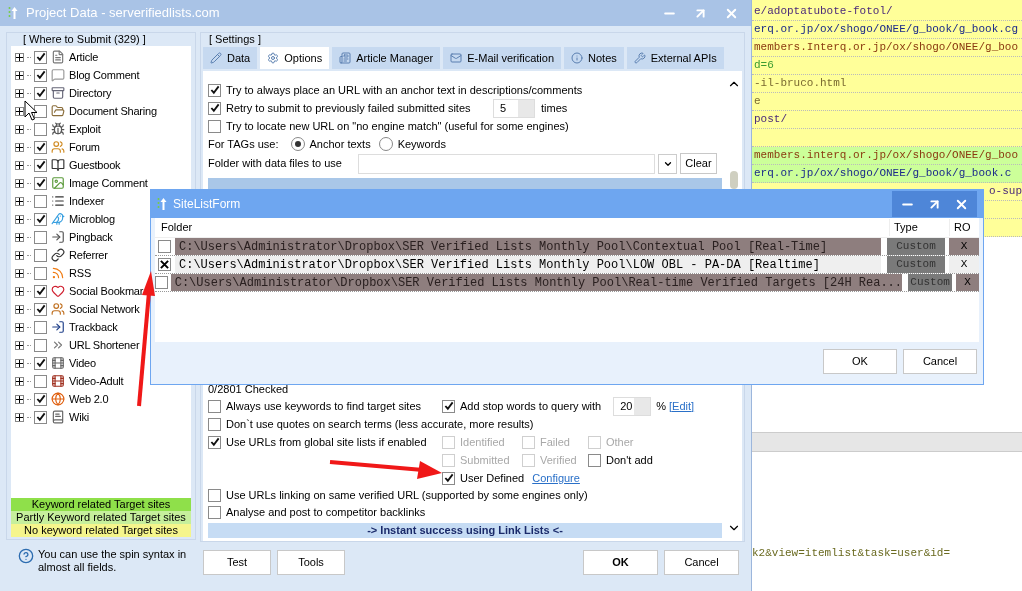  What do you see at coordinates (90, 93) in the screenshot?
I see `category-label: Directory` at bounding box center [90, 93].